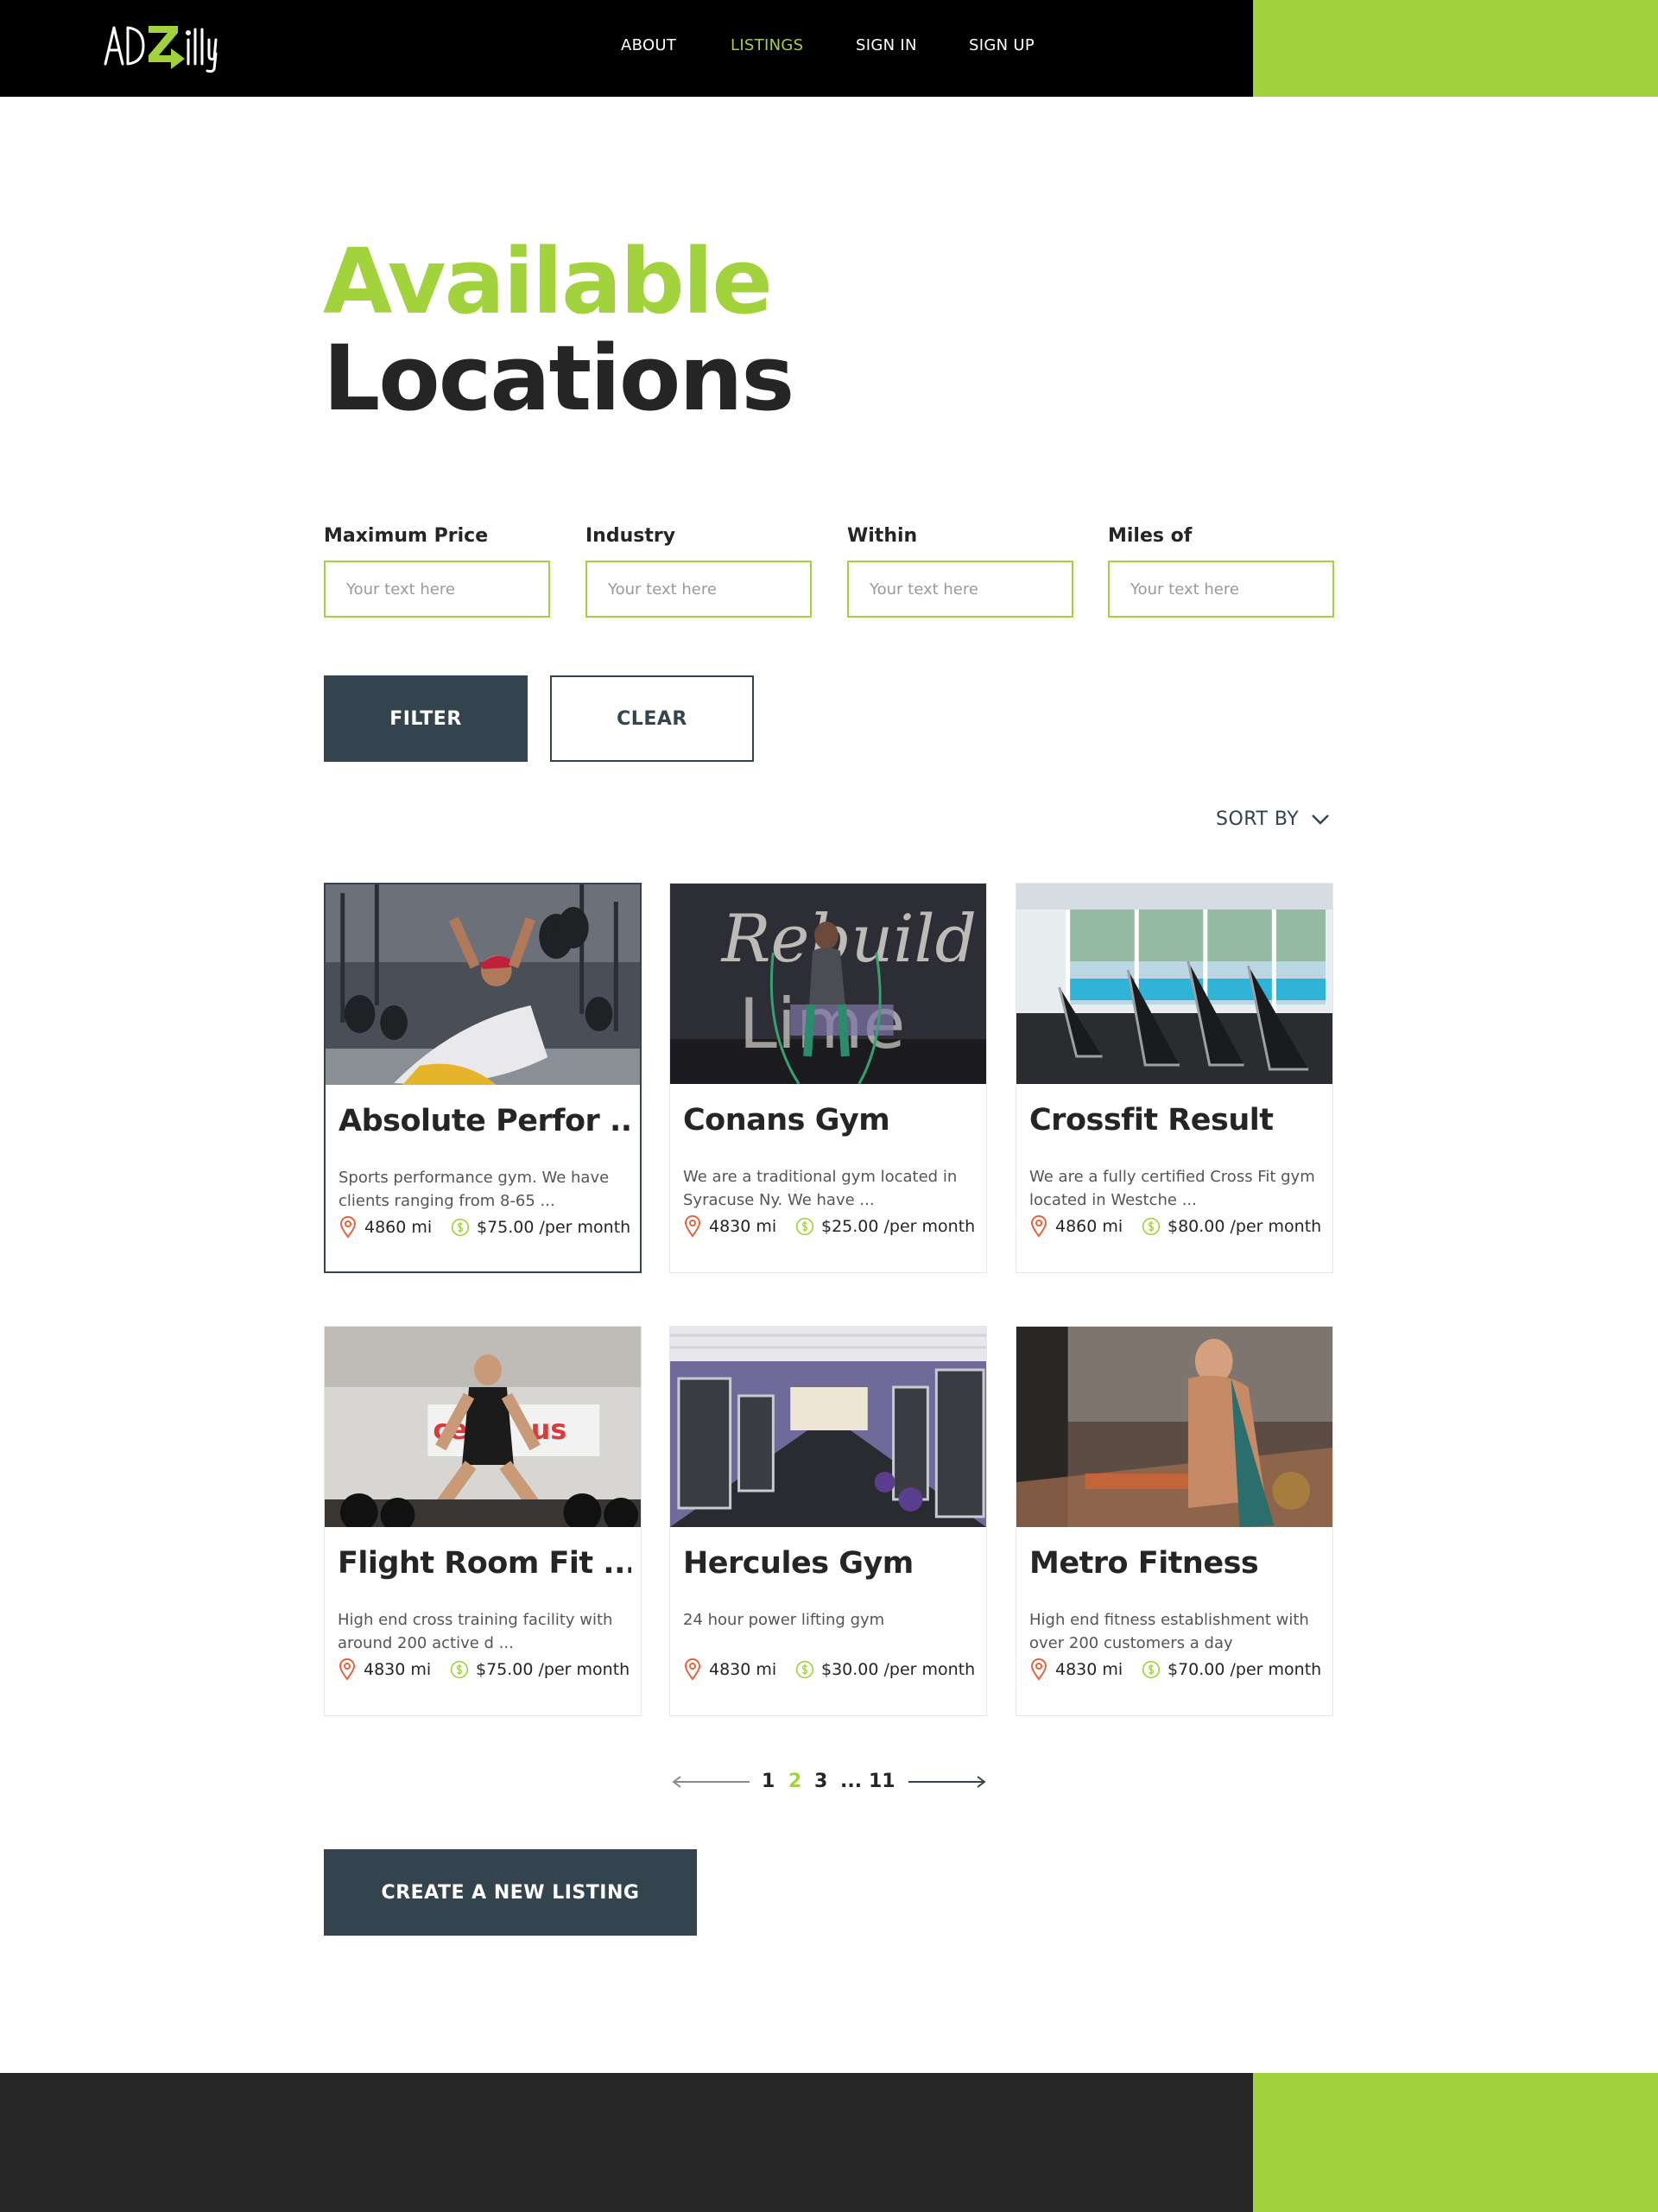 Image resolution: width=1658 pixels, height=2212 pixels. What do you see at coordinates (960, 589) in the screenshot?
I see `within-input` at bounding box center [960, 589].